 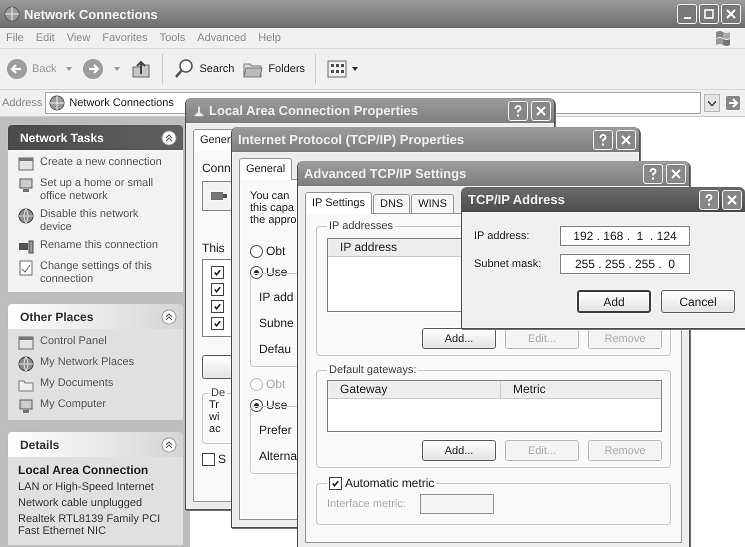 What do you see at coordinates (80, 503) in the screenshot?
I see `details-text: Network cable unplugged` at bounding box center [80, 503].